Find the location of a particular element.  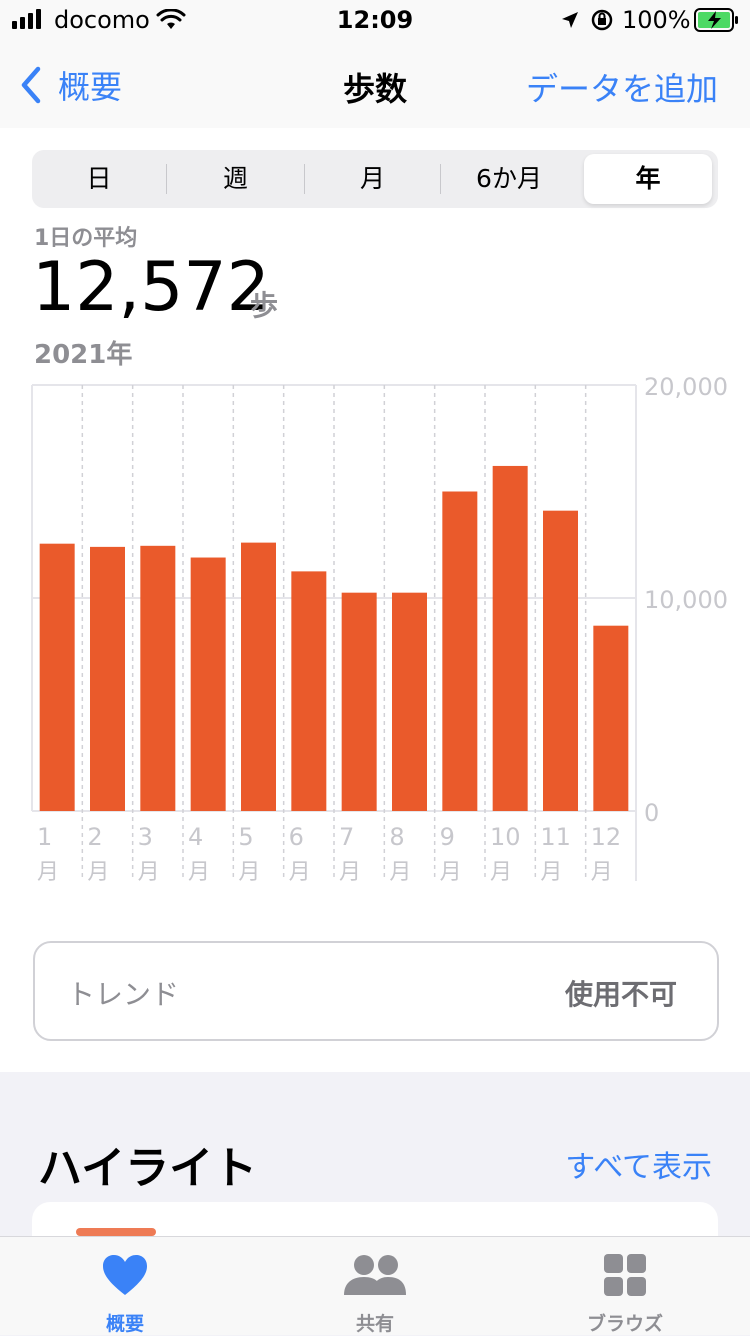

highlight-card-peek is located at coordinates (116, 1232).